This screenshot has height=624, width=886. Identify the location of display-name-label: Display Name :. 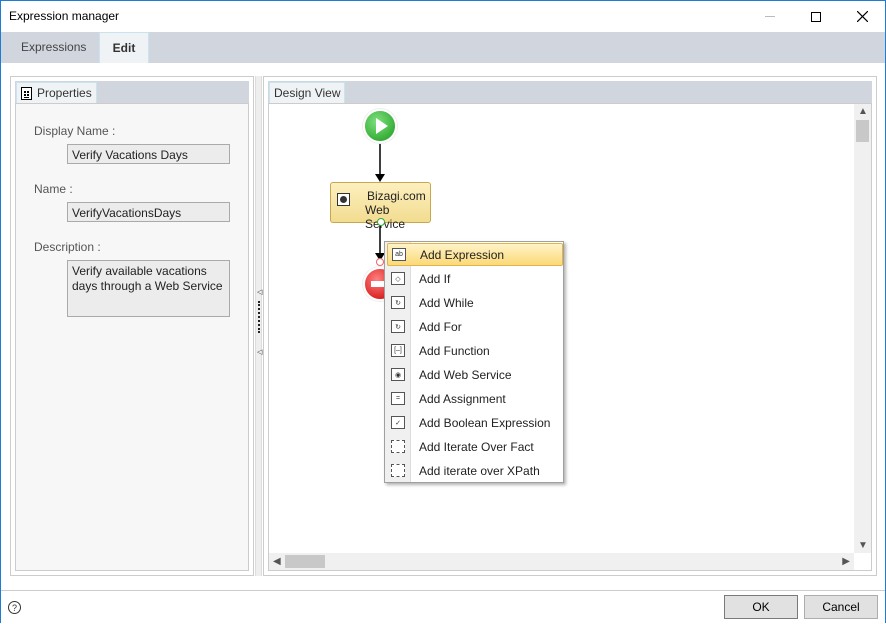
(75, 131).